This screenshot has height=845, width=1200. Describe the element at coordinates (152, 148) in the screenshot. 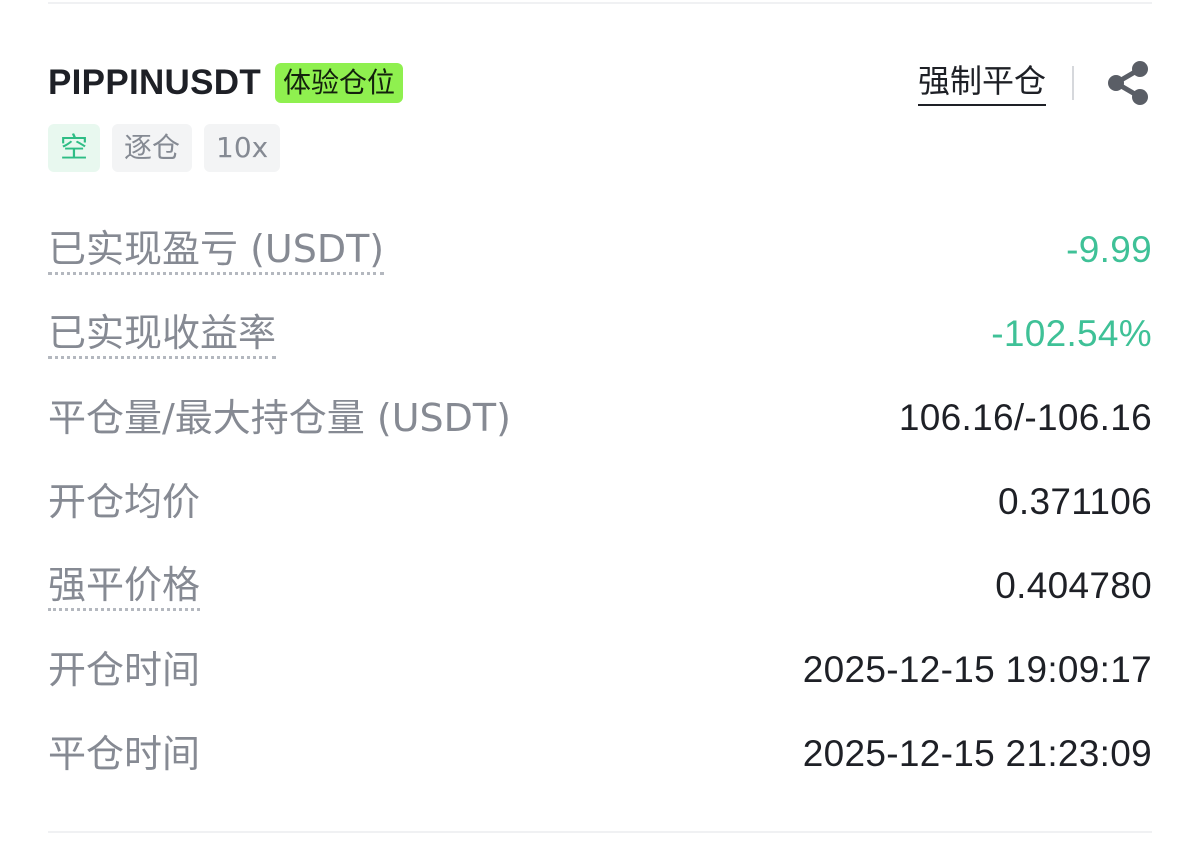

I see `margin-mode-tag: 逐仓` at that location.